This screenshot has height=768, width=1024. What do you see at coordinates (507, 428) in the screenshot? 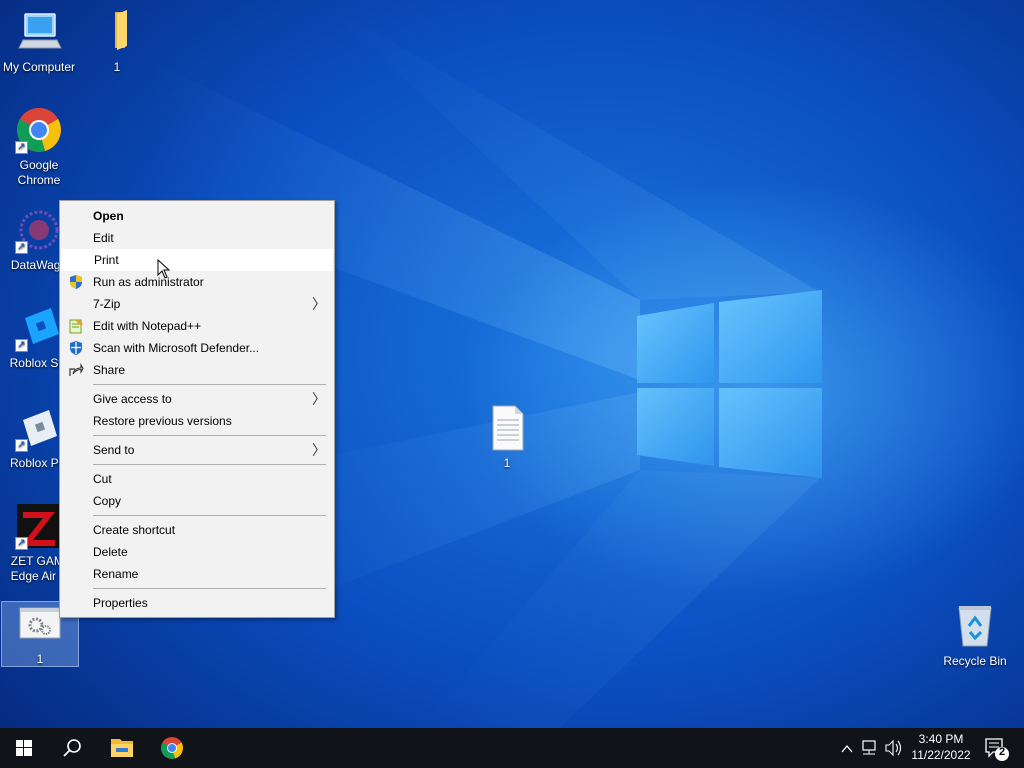
I see `text-document-icon` at bounding box center [507, 428].